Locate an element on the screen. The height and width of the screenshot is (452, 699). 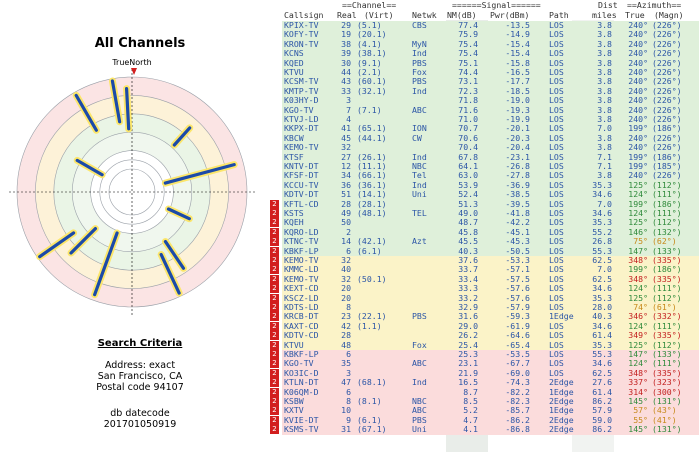
cell-virt: (8.1) is located at coordinates (369, 401).